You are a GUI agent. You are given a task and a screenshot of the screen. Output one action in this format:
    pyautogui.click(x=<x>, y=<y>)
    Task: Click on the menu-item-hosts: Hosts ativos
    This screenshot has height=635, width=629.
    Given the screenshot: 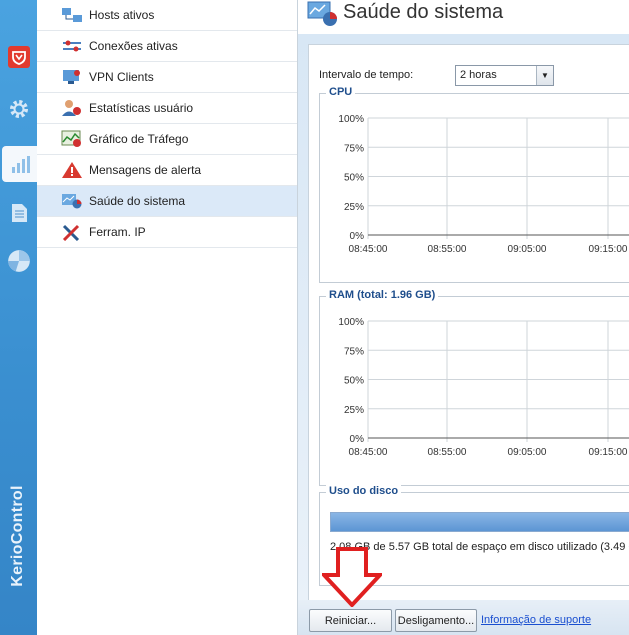 What is the action you would take?
    pyautogui.click(x=167, y=15)
    